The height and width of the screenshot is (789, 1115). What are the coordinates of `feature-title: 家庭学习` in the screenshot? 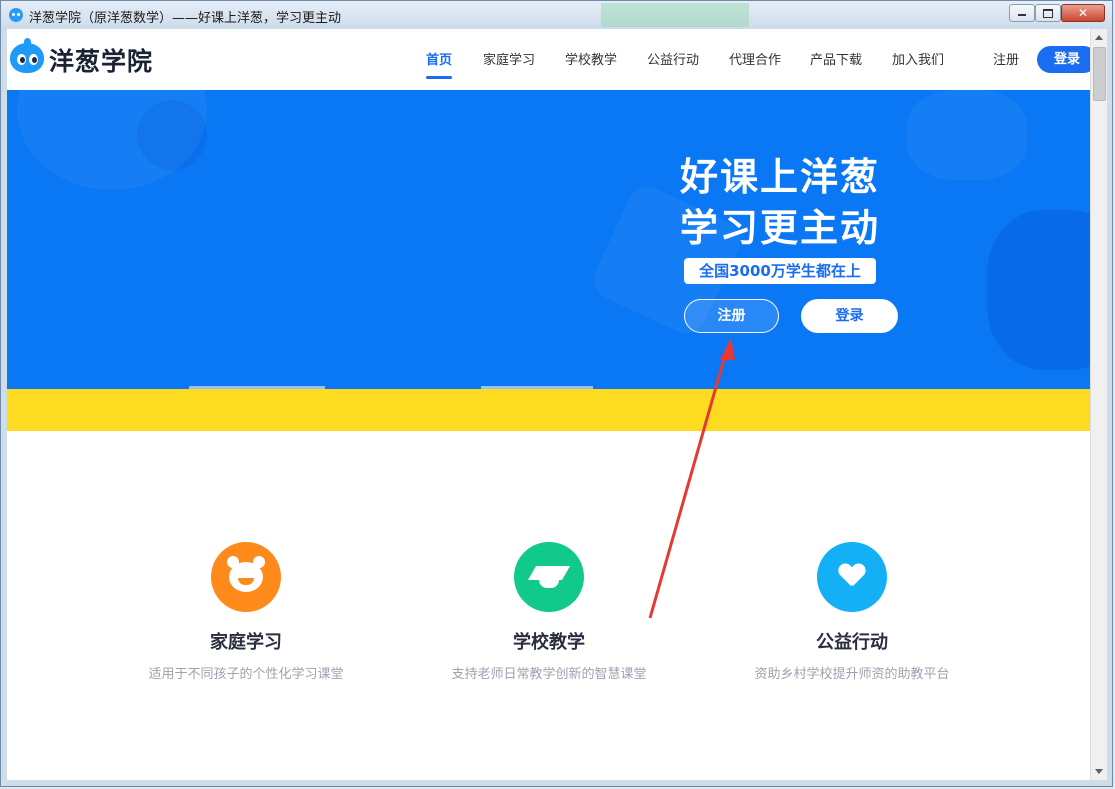 It's located at (246, 642).